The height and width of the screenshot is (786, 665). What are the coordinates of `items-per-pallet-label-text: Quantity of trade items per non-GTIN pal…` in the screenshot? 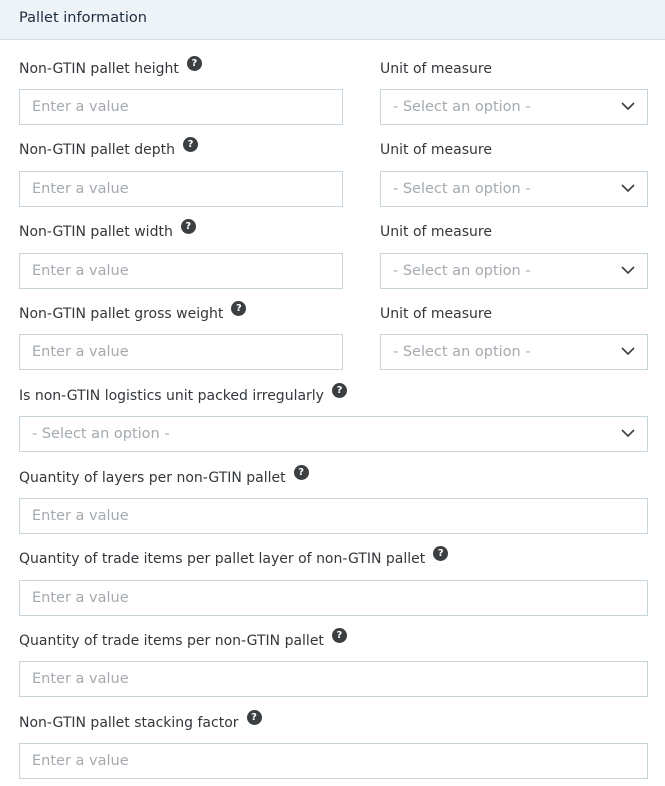 It's located at (171, 641).